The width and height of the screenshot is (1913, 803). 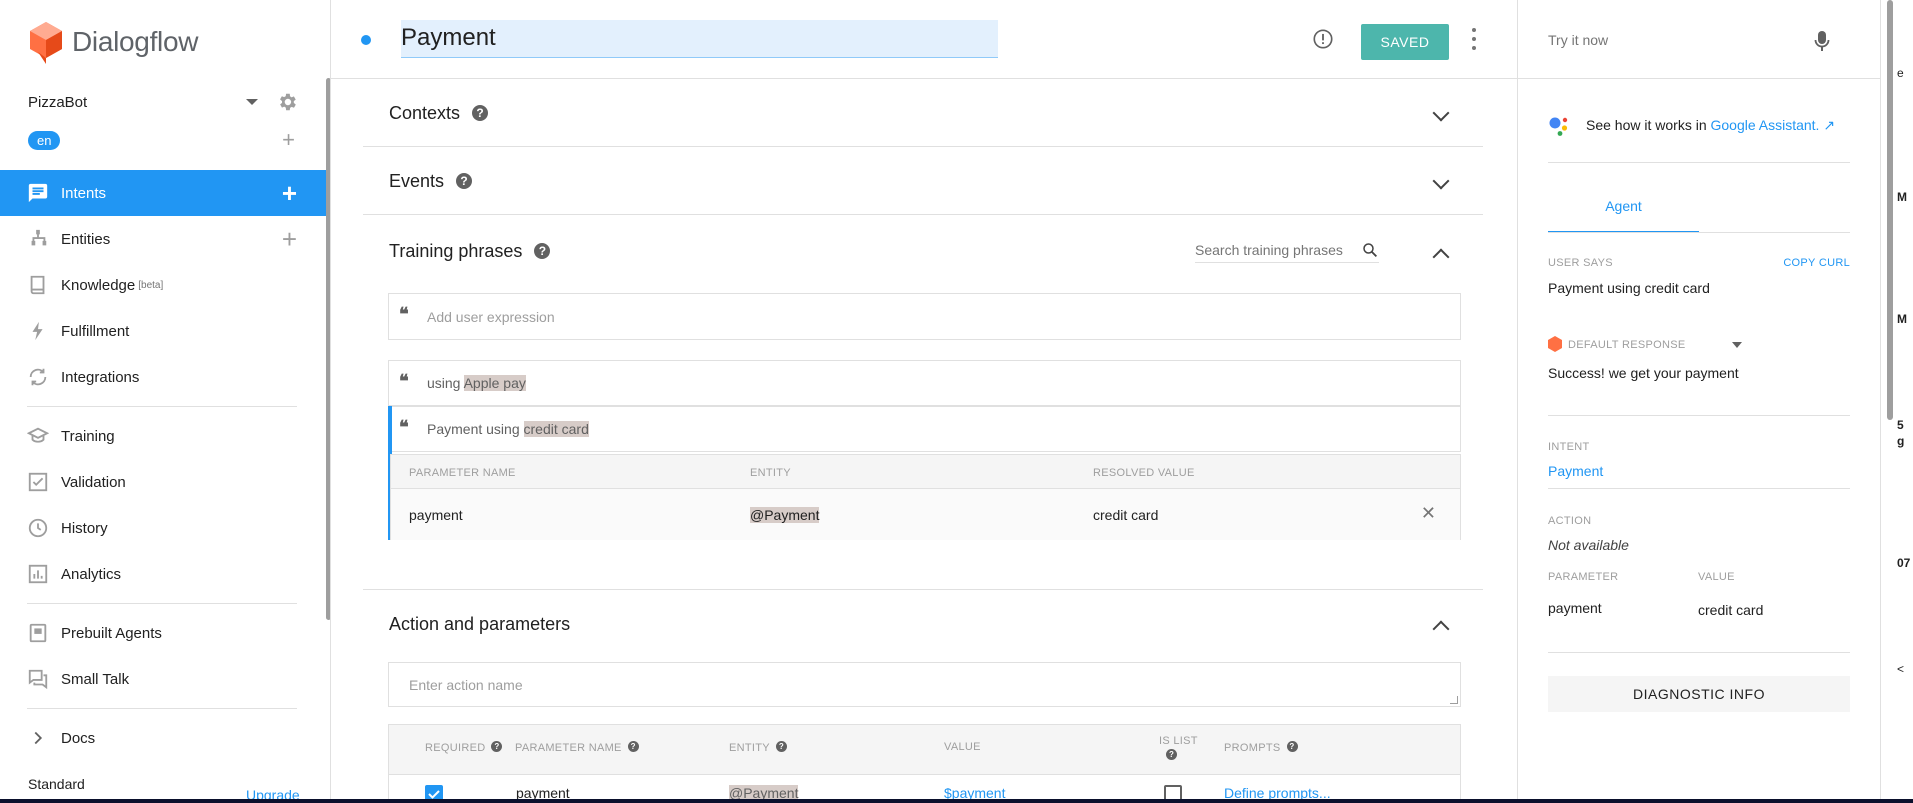 I want to click on matched-intent-link: Payment, so click(x=1575, y=471).